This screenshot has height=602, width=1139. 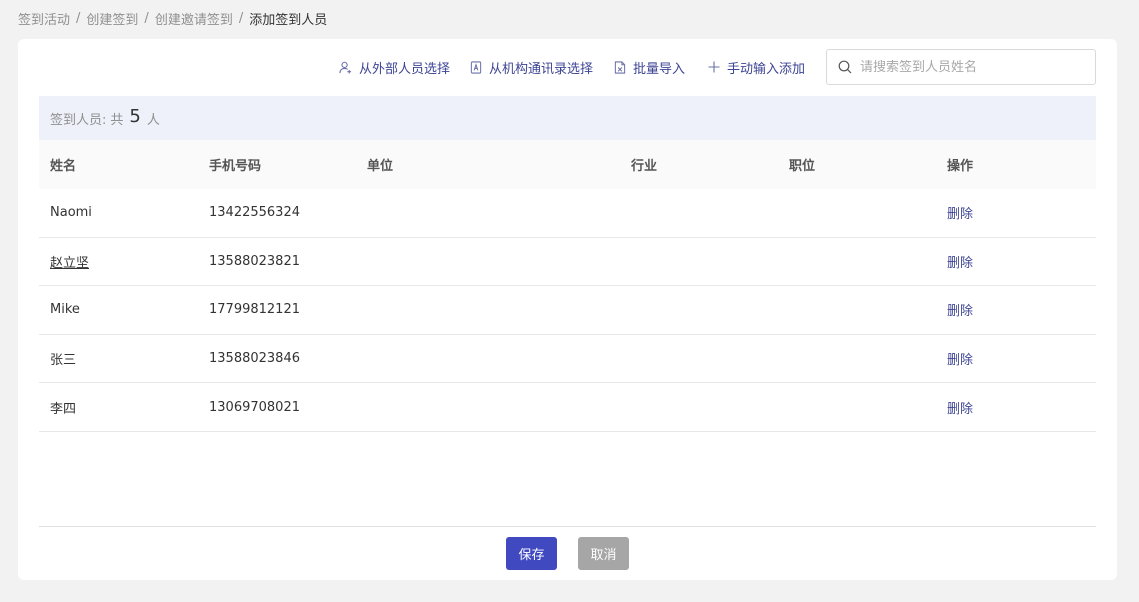 What do you see at coordinates (567, 407) in the screenshot?
I see `table-row: 李四 13069708021 删除` at bounding box center [567, 407].